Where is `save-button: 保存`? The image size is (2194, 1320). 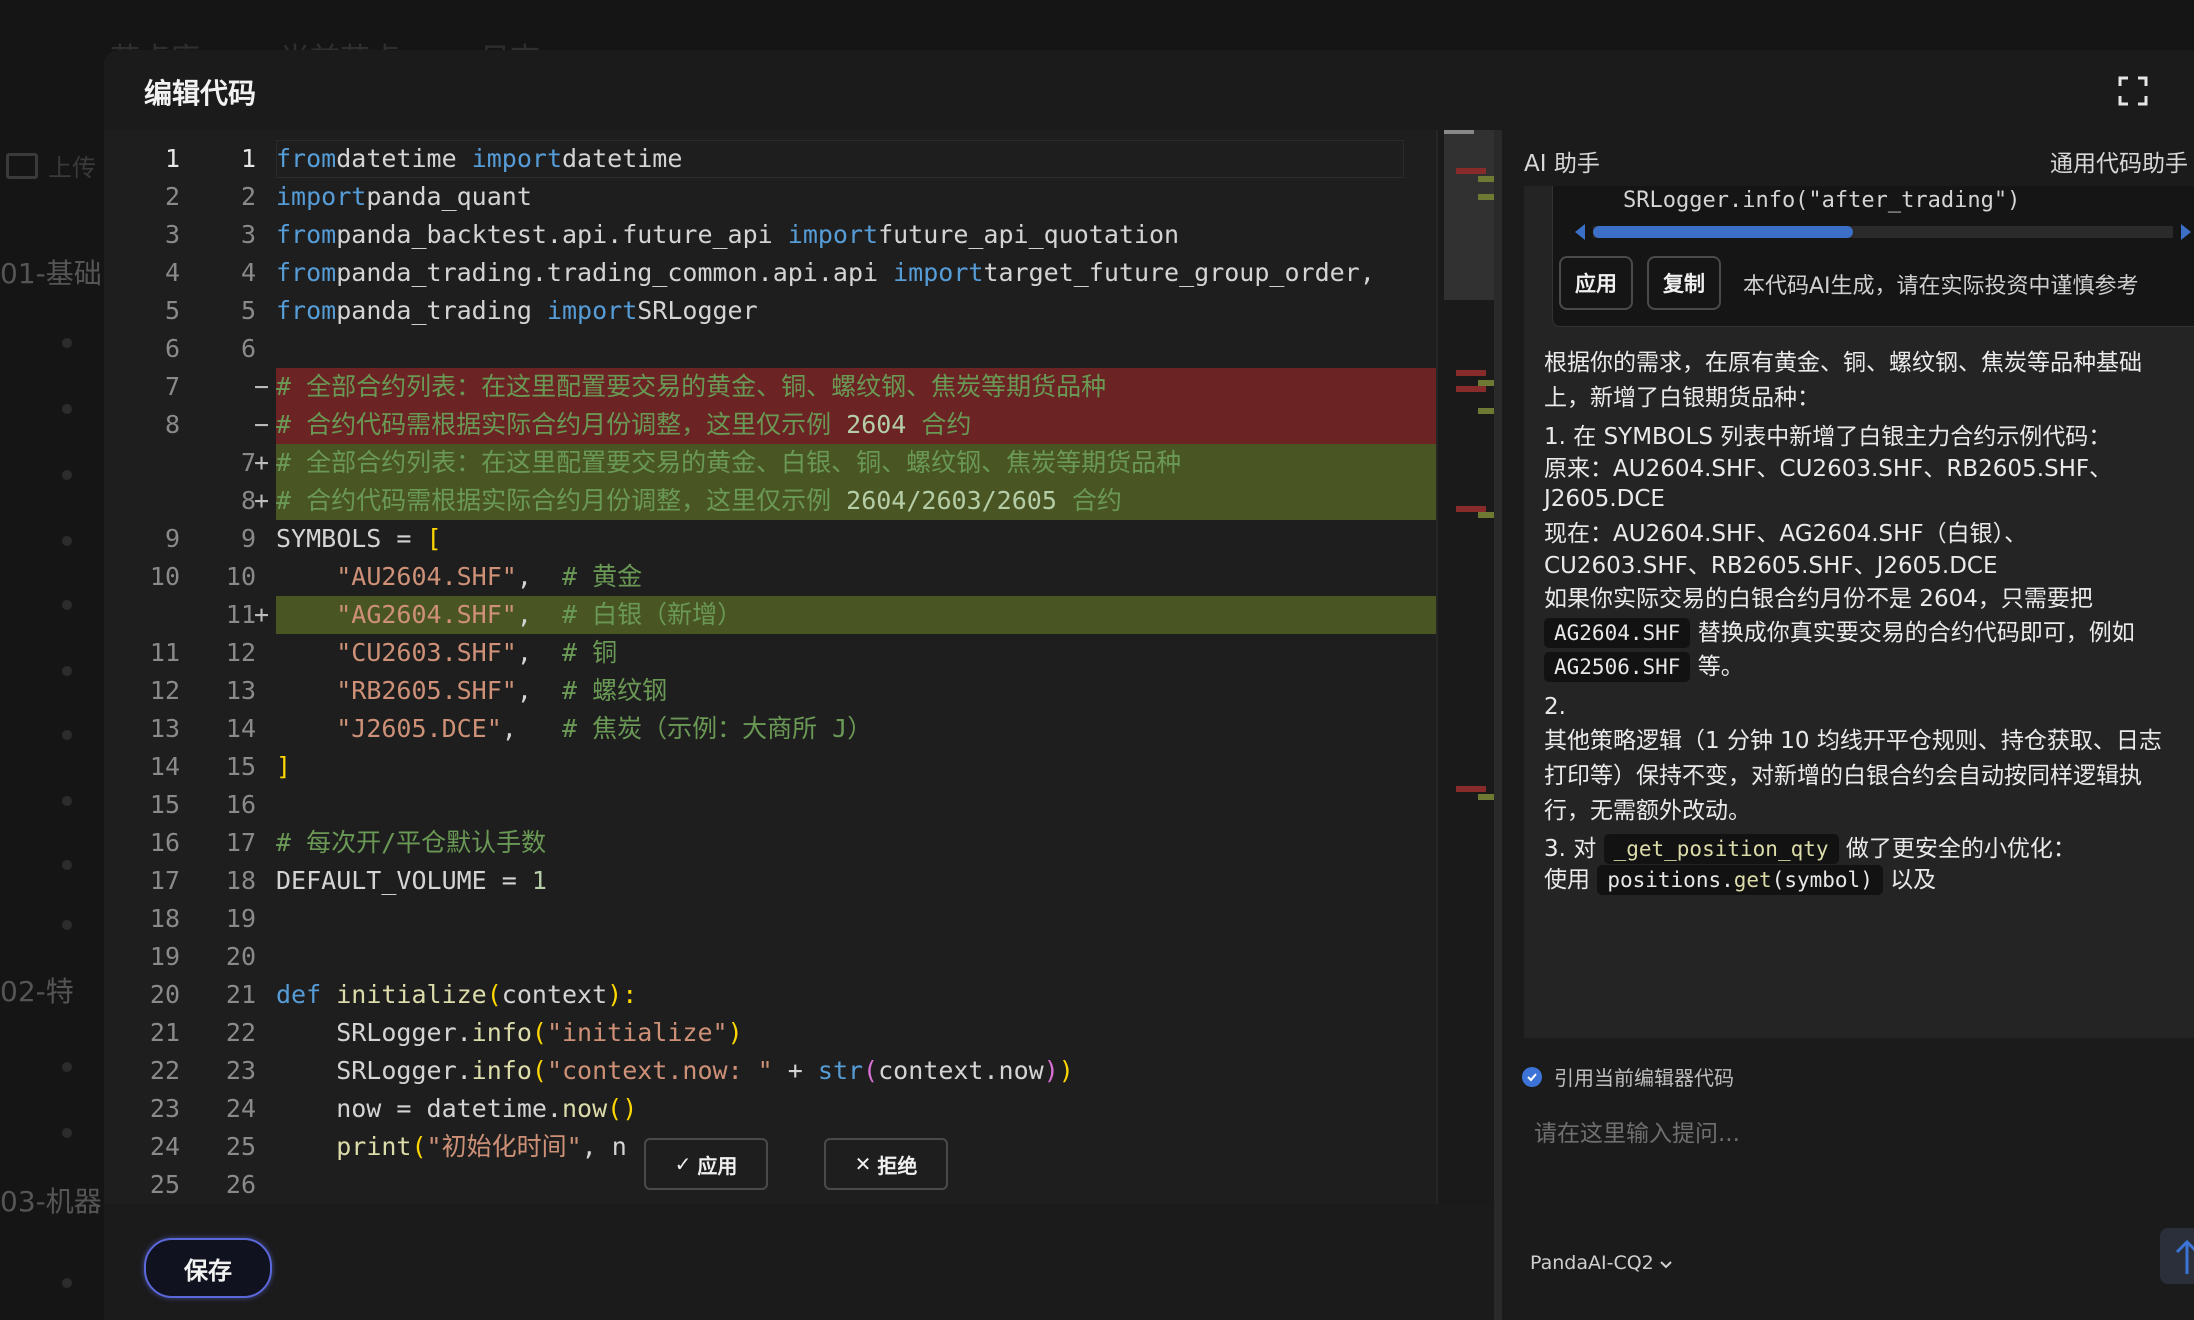 save-button: 保存 is located at coordinates (208, 1268).